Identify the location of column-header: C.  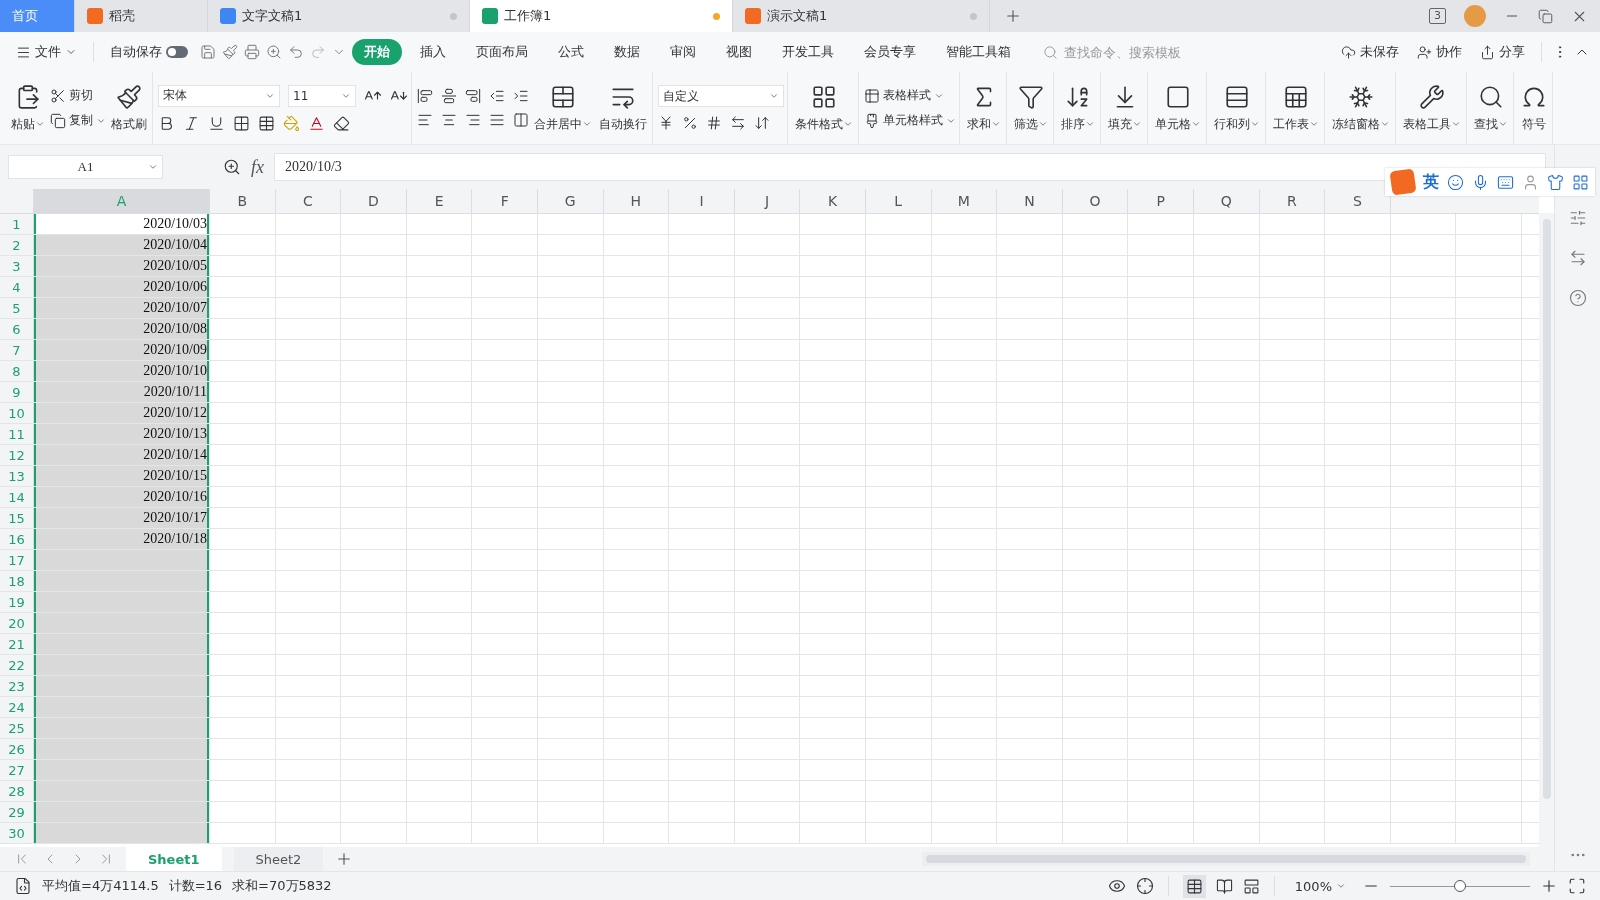
(308, 201).